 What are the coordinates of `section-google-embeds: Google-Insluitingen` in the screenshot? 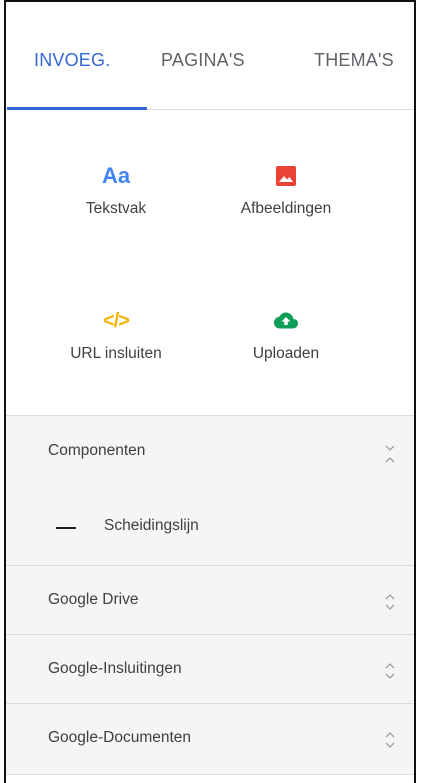 It's located at (210, 669).